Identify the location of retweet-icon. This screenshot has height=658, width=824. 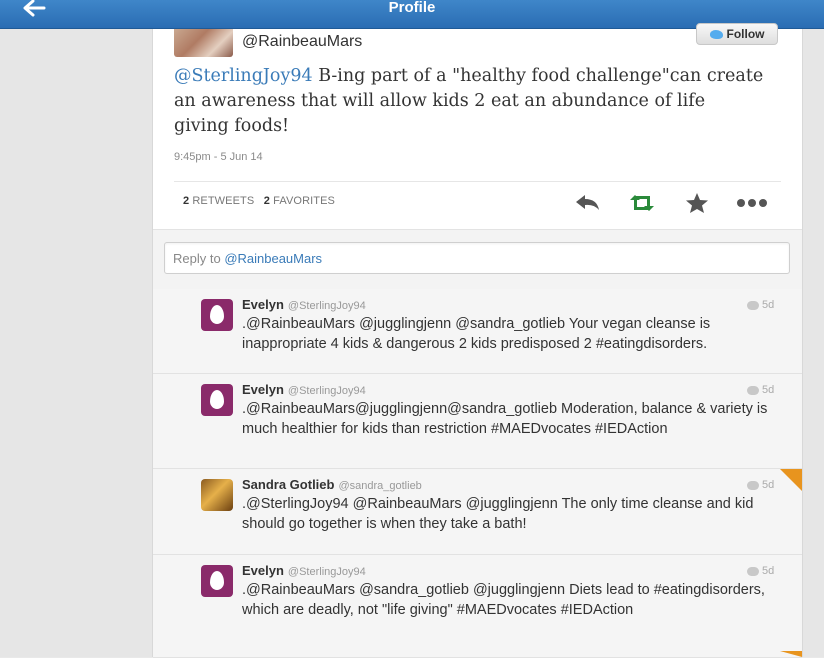
(642, 203).